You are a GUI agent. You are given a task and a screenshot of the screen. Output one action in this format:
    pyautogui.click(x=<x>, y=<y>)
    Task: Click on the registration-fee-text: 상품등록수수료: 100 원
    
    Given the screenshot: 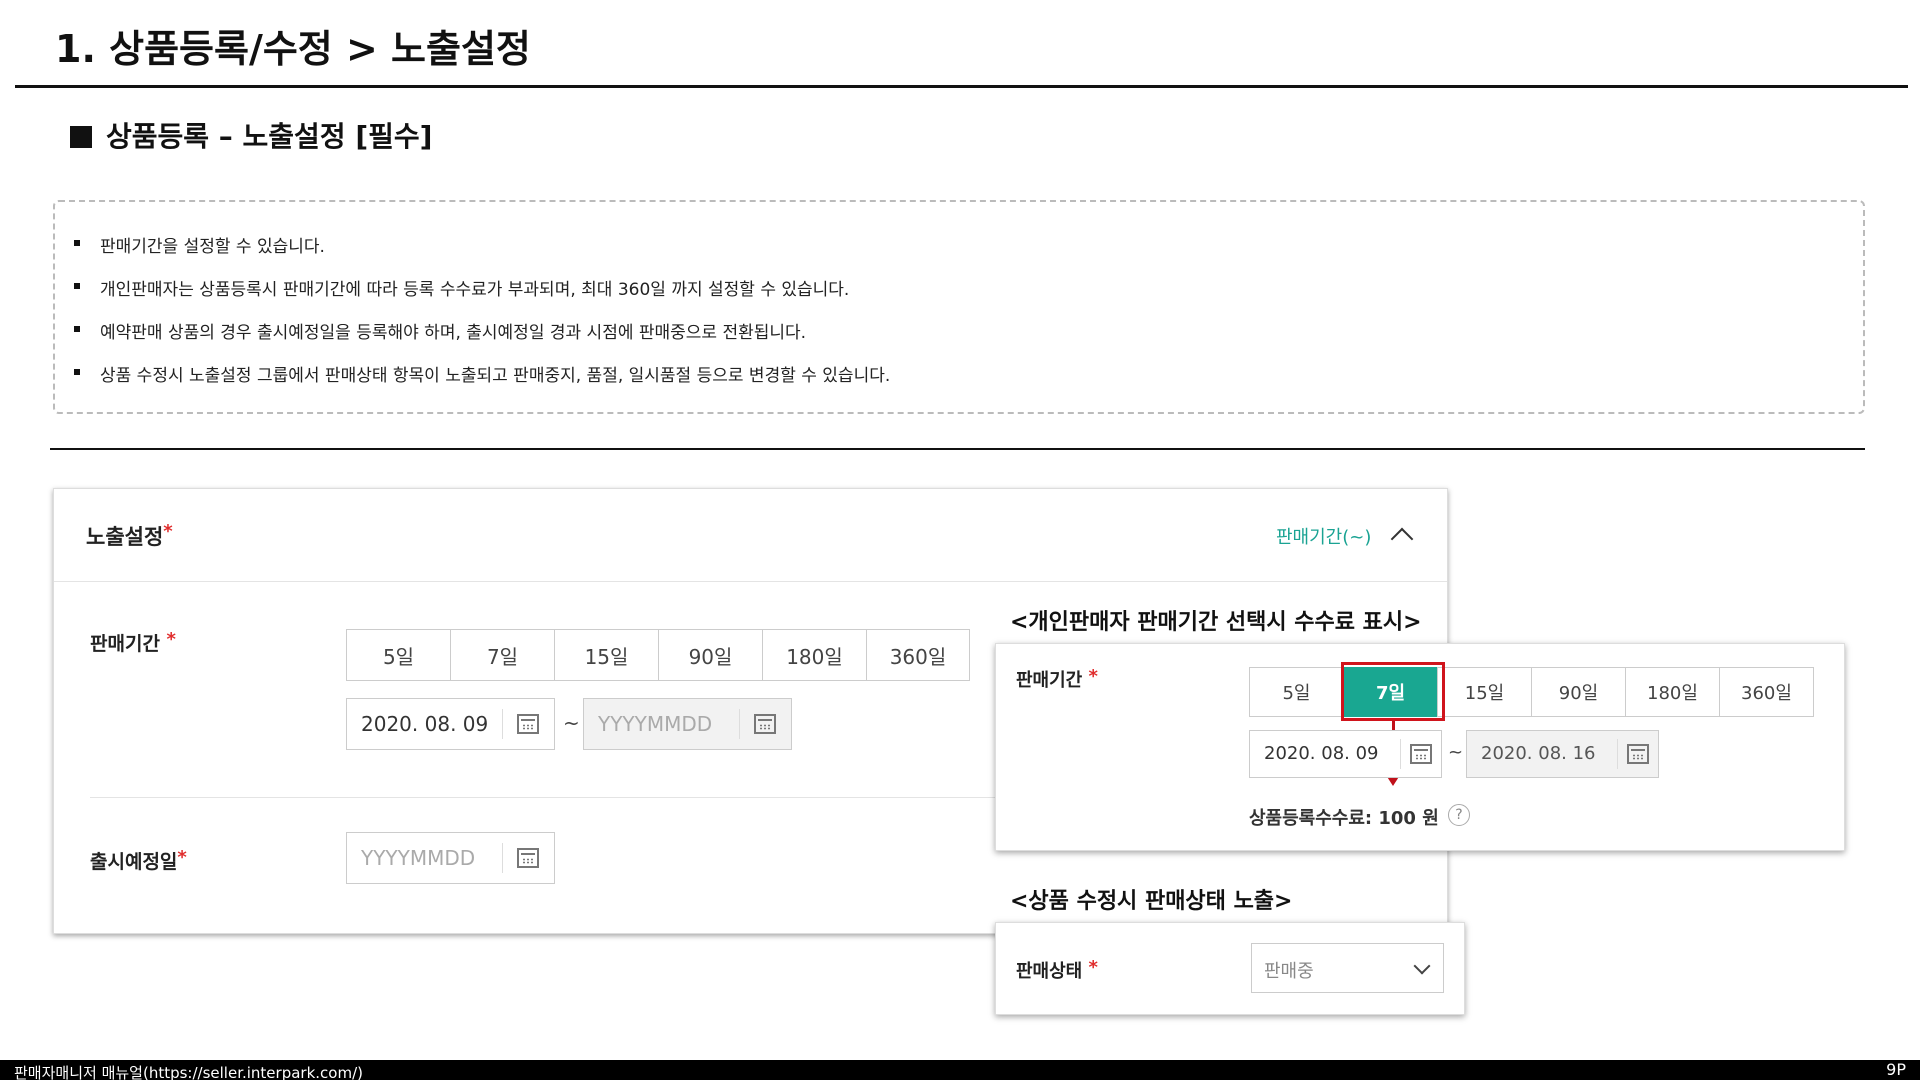 What is the action you would take?
    pyautogui.click(x=1344, y=818)
    